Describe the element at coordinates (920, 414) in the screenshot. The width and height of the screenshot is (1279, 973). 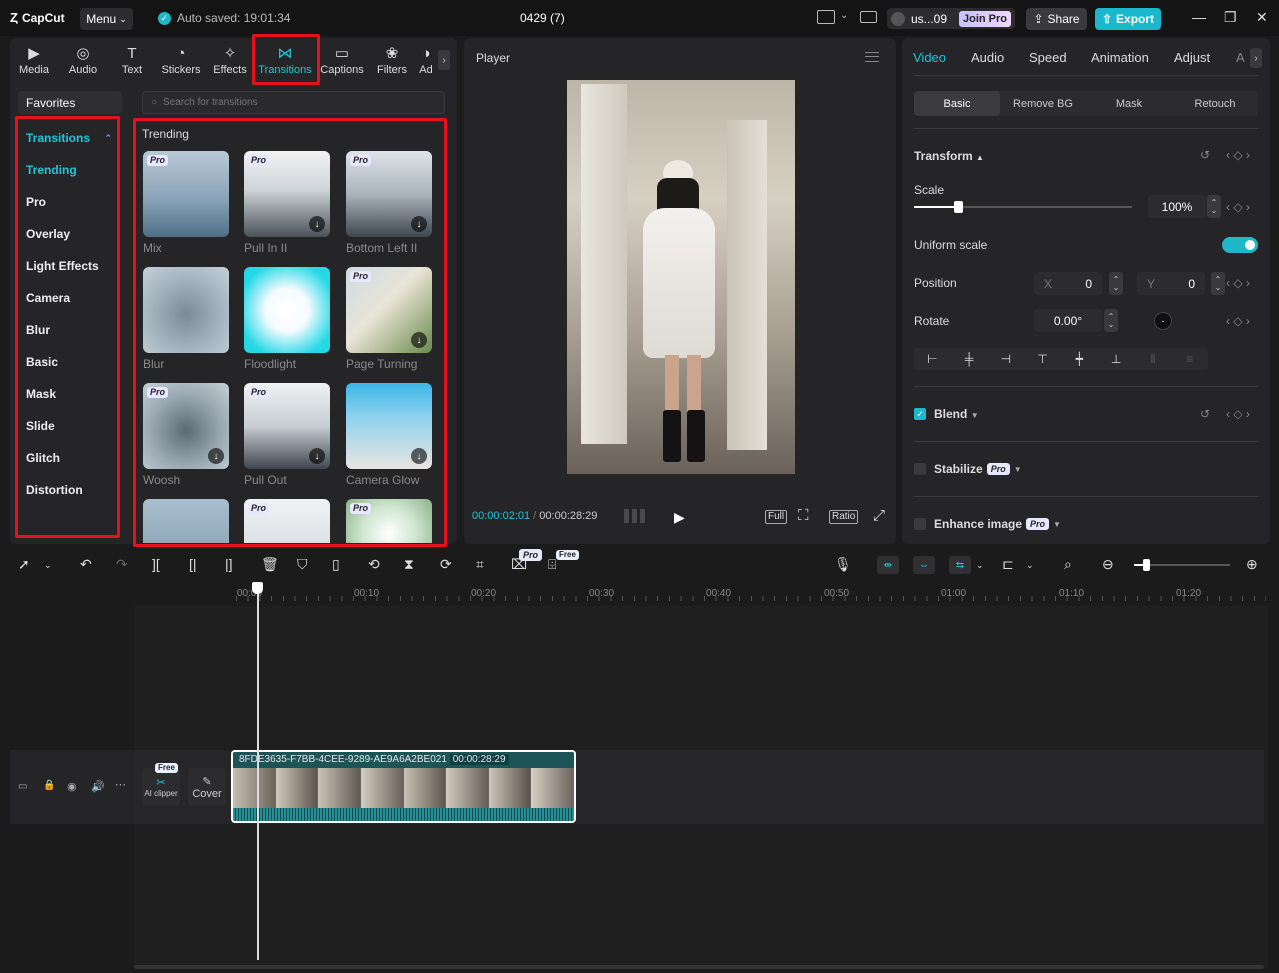
I see `blend-checkbox: ✓` at that location.